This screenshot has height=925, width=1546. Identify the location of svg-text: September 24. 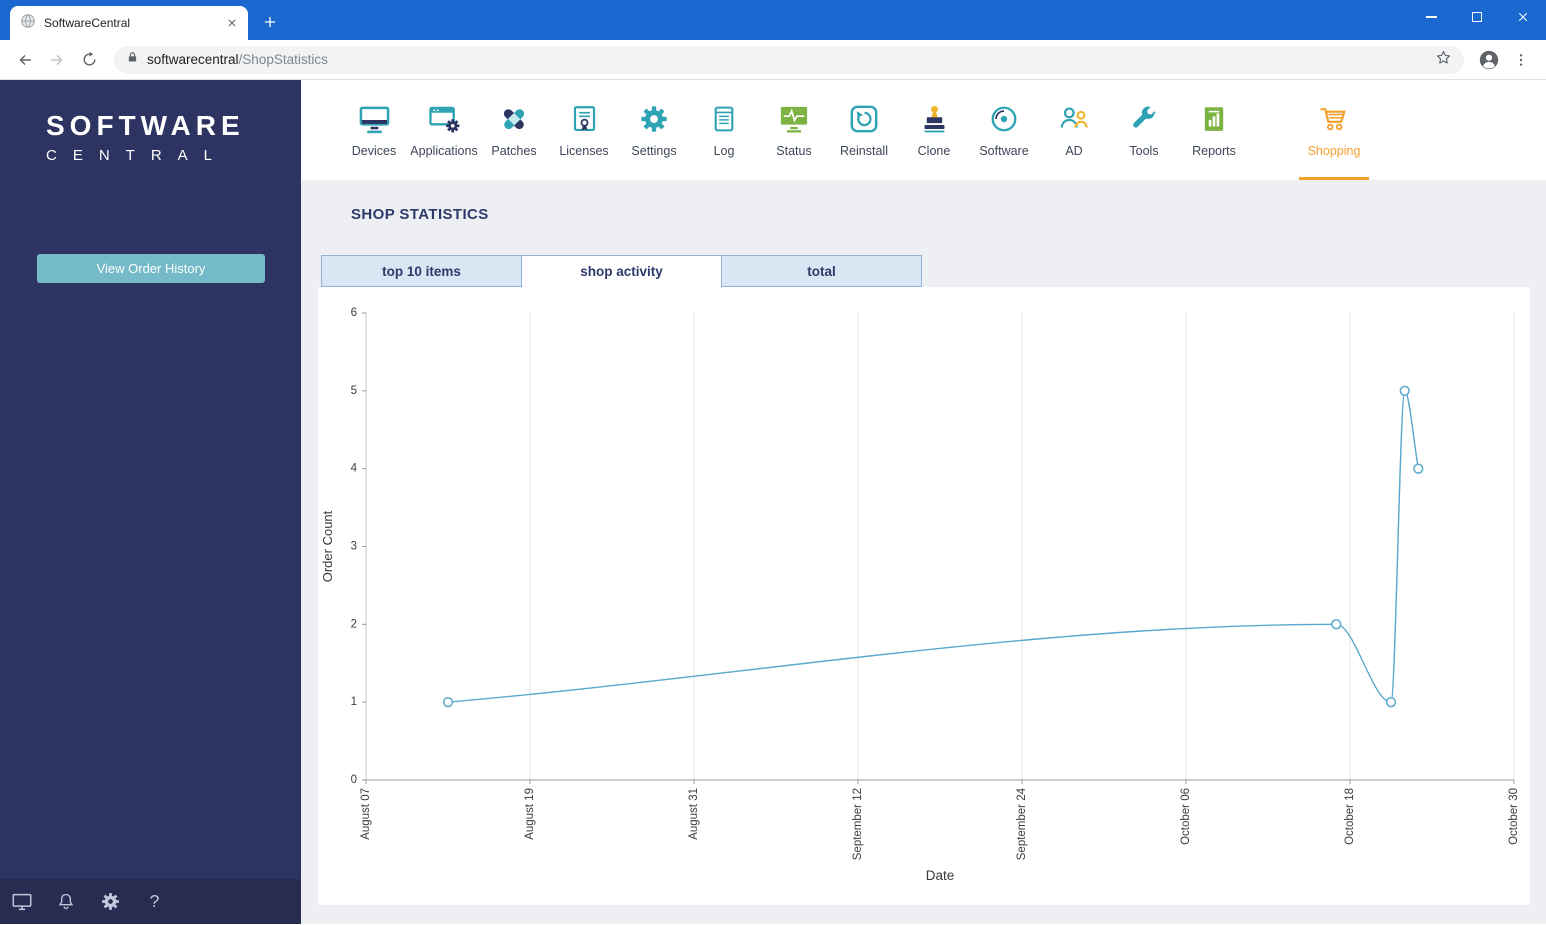
(1022, 823).